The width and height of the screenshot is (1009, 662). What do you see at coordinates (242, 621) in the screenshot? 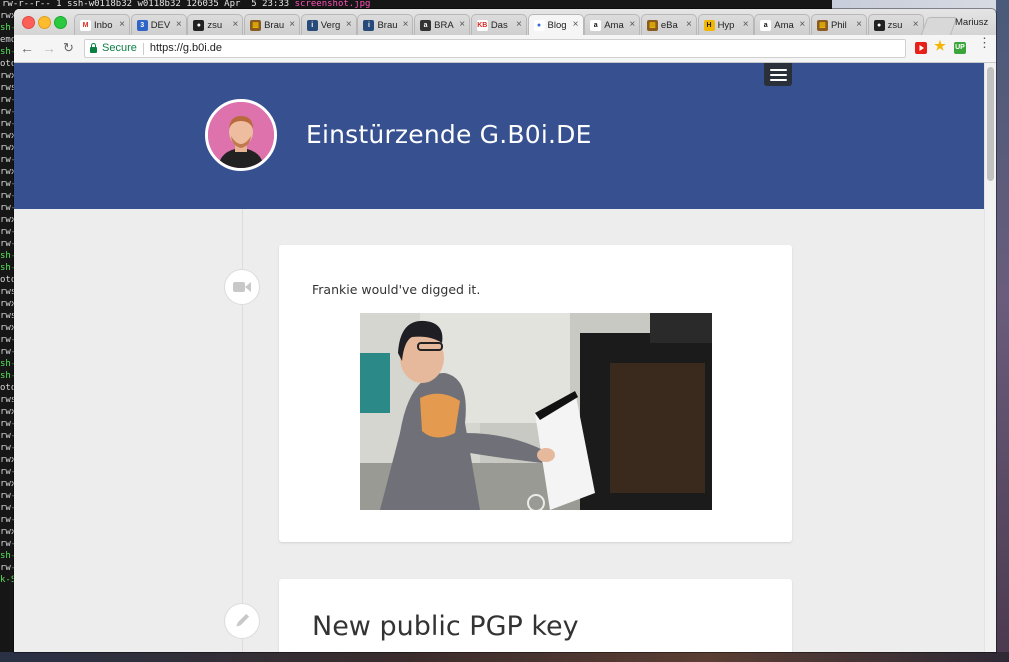
I see `pencil-icon` at bounding box center [242, 621].